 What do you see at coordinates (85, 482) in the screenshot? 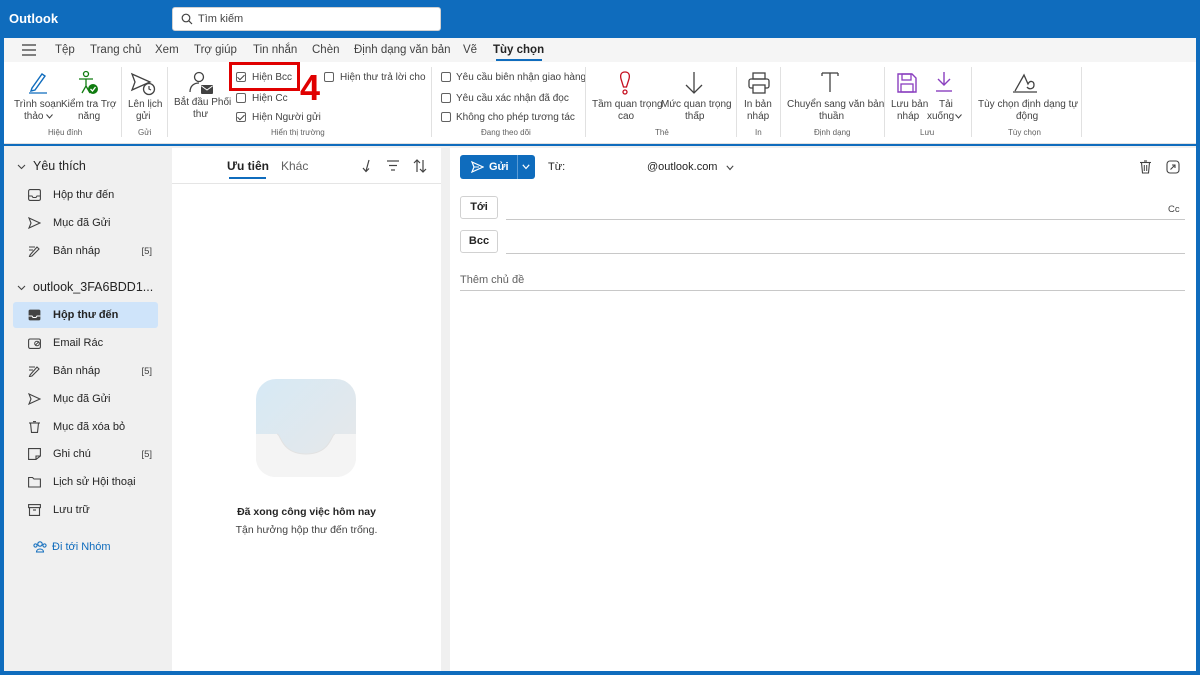
I see `account-conversation-history: Lịch sử Hội thoại` at bounding box center [85, 482].